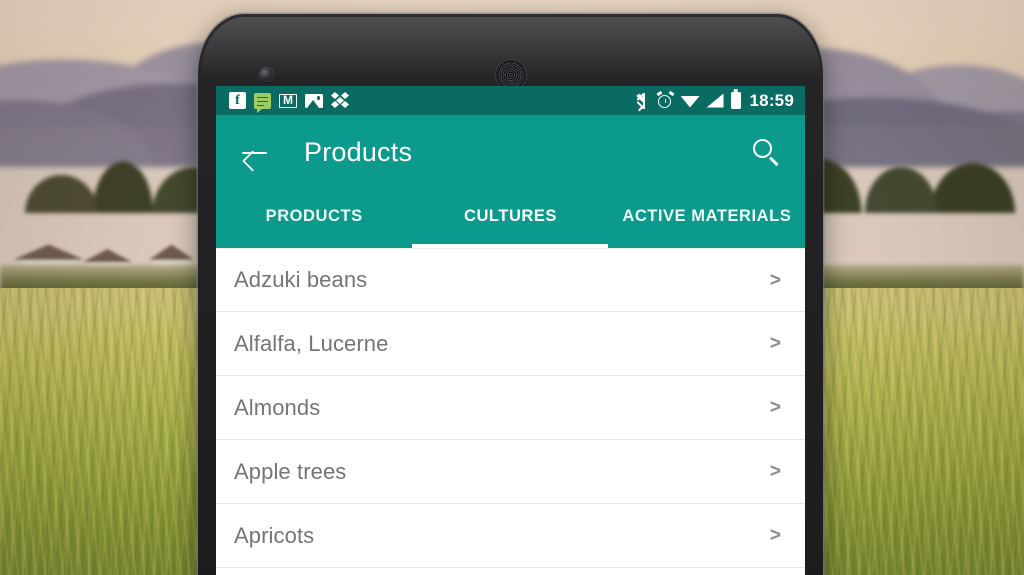  What do you see at coordinates (767, 153) in the screenshot?
I see `search-icon` at bounding box center [767, 153].